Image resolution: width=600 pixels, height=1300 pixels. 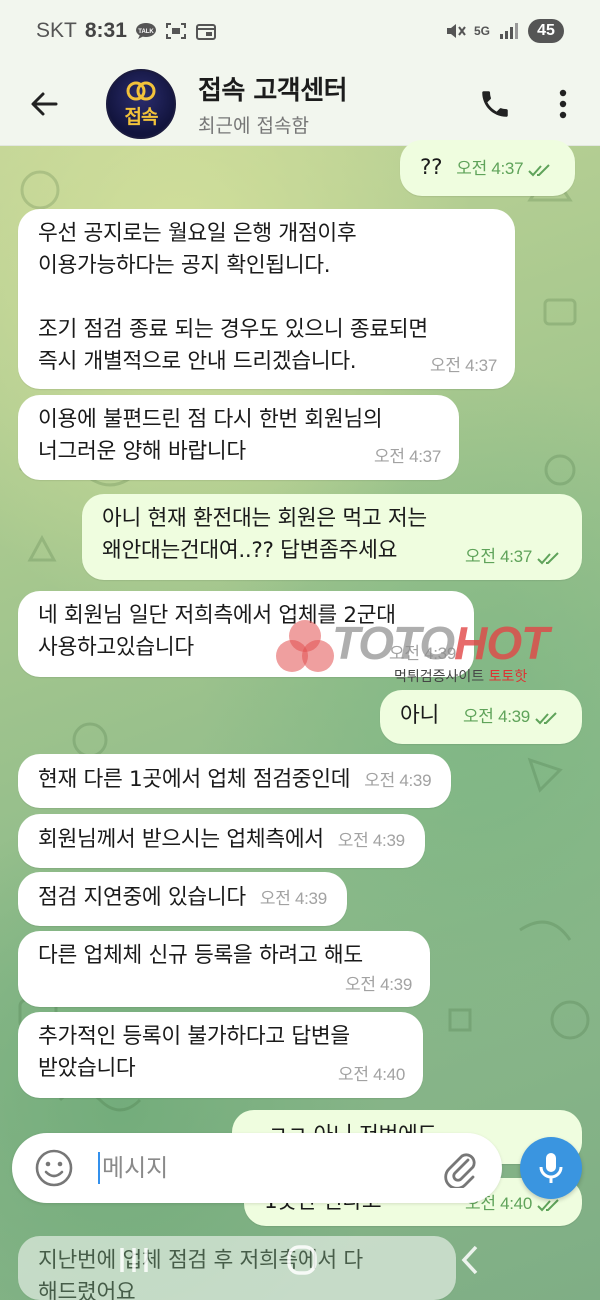 I want to click on emoji-icon, so click(x=54, y=1168).